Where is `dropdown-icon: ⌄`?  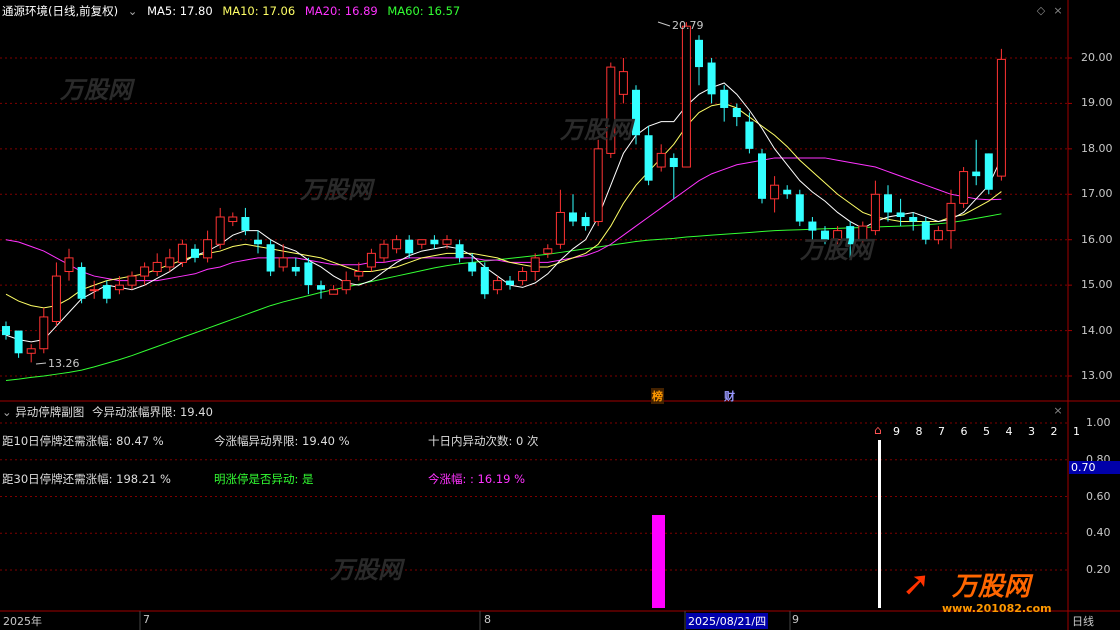 dropdown-icon: ⌄ is located at coordinates (133, 11).